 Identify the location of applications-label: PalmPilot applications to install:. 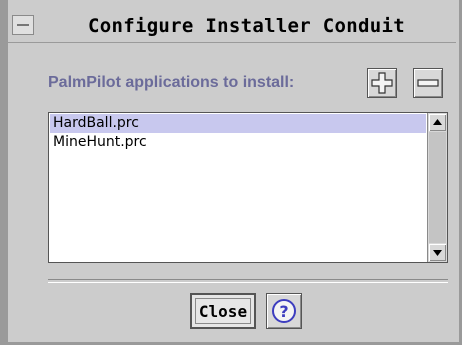
(171, 82).